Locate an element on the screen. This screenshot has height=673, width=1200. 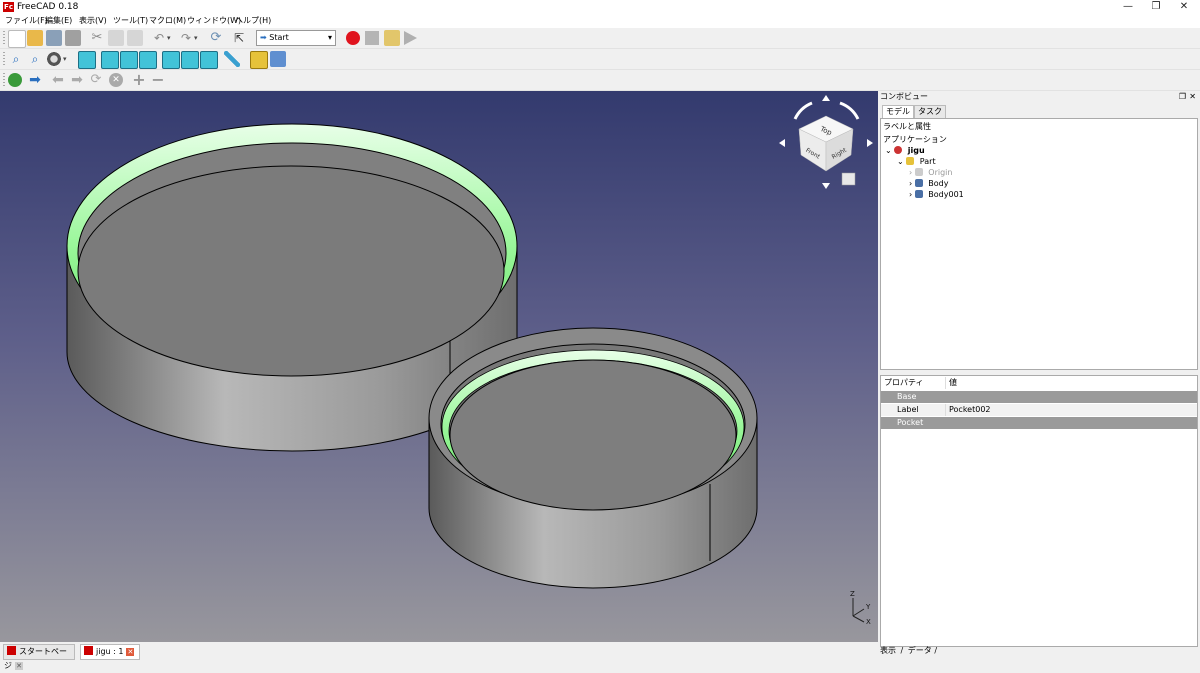
undock-icon: ❐ is located at coordinates (1182, 97).